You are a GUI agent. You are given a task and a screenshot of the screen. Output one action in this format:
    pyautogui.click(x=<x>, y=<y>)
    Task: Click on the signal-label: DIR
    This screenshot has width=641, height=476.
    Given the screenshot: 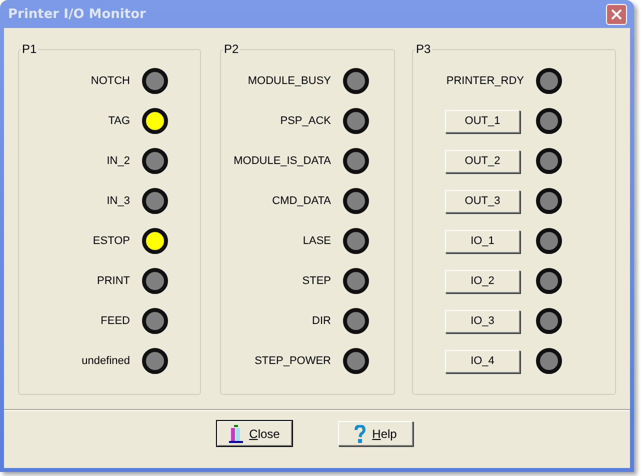 What is the action you would take?
    pyautogui.click(x=321, y=321)
    